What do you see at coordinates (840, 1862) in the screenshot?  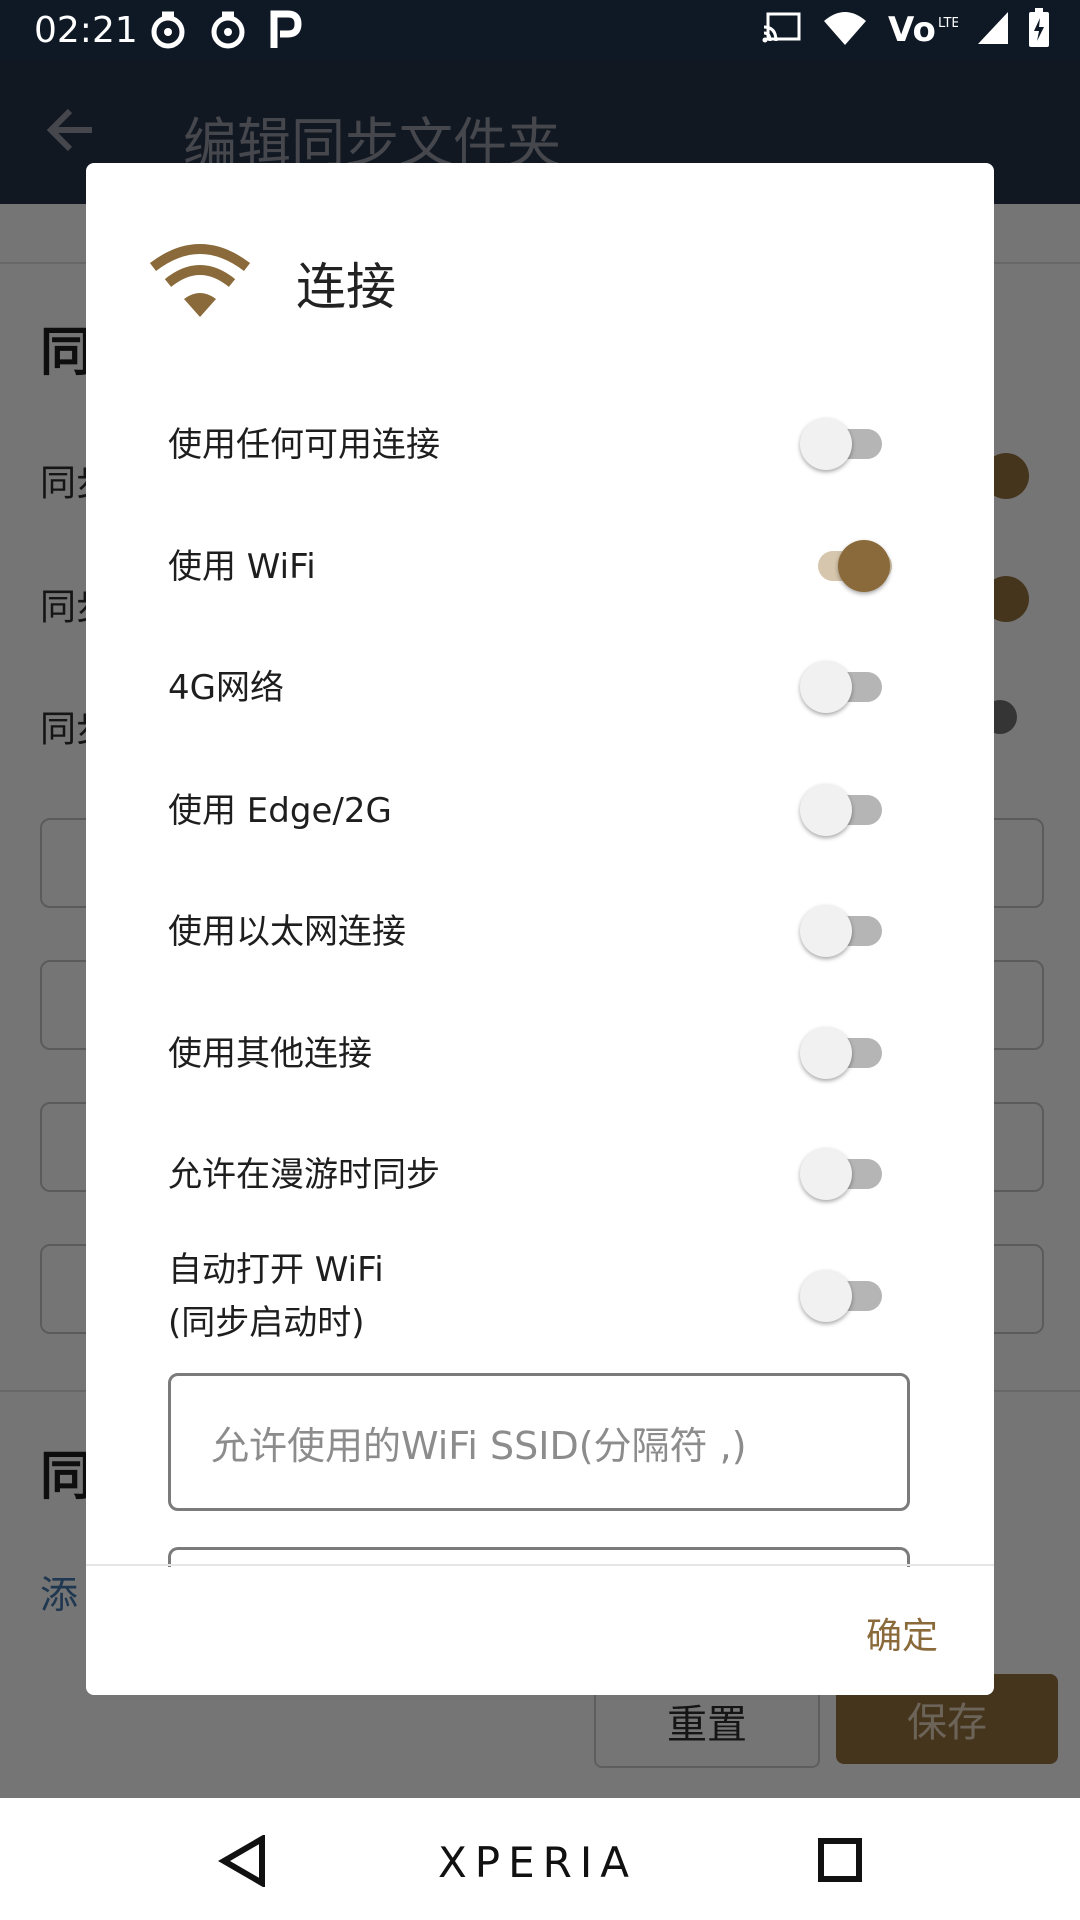 I see `nav-recents-icon` at bounding box center [840, 1862].